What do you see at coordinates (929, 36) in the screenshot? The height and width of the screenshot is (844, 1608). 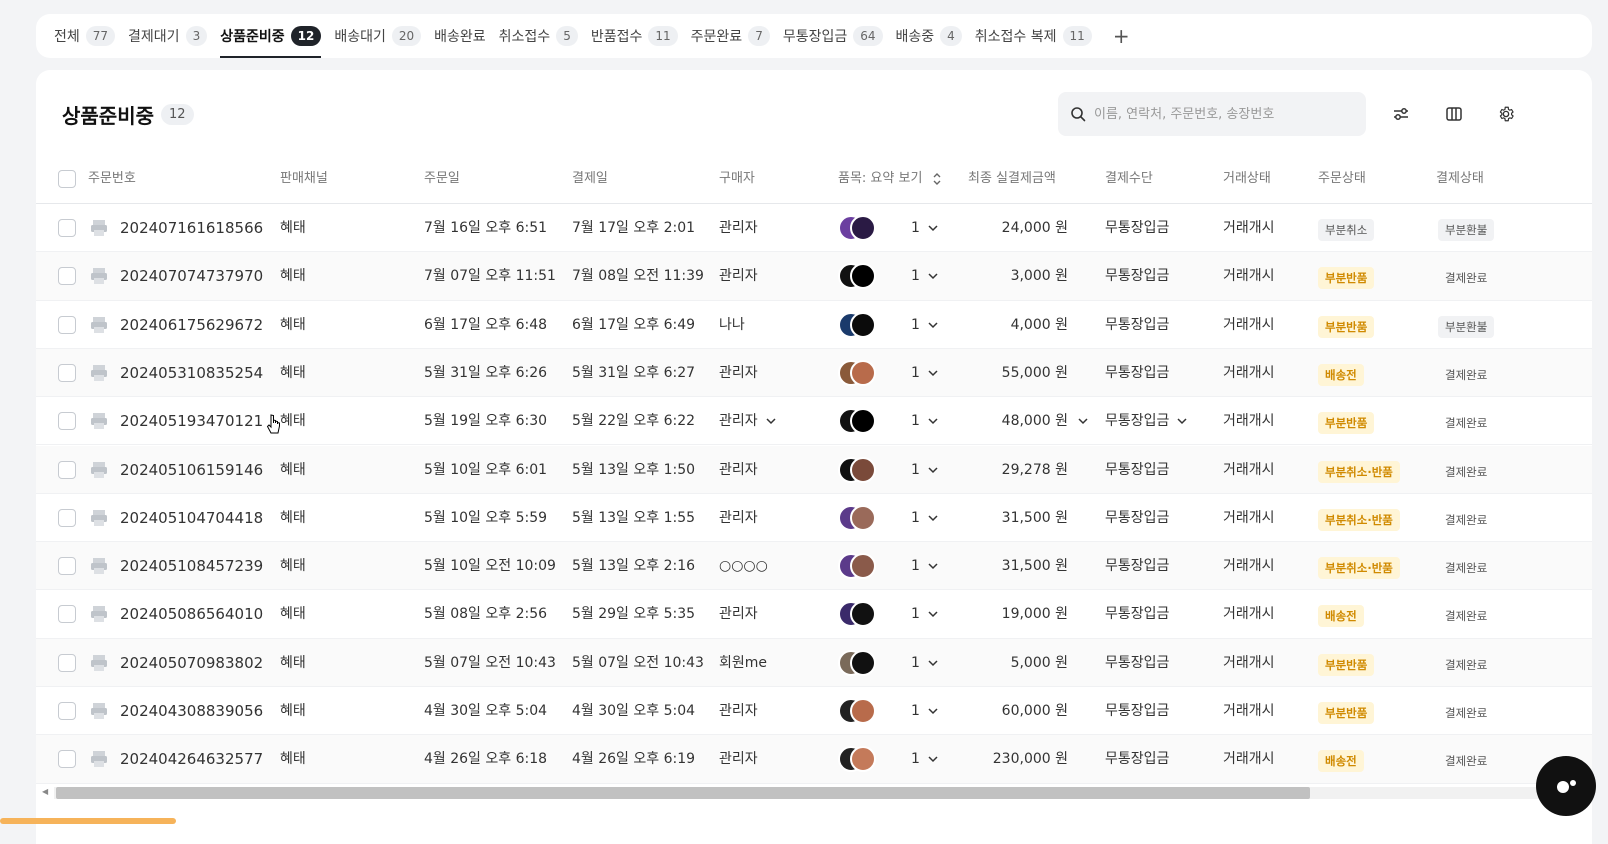 I see `tab-9: 배송중 4` at bounding box center [929, 36].